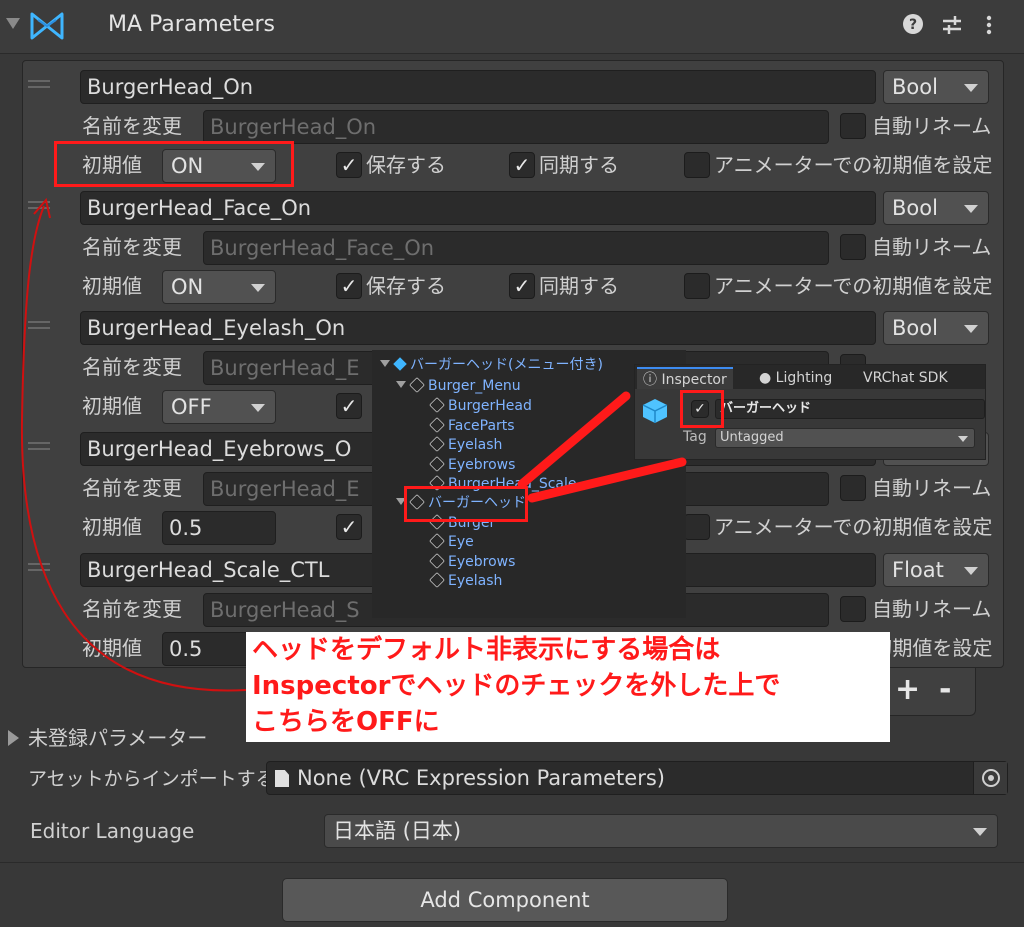 This screenshot has height=927, width=1024. I want to click on annotation-line: ヘッドをデフォルト非表示にする場合は, so click(486, 650).